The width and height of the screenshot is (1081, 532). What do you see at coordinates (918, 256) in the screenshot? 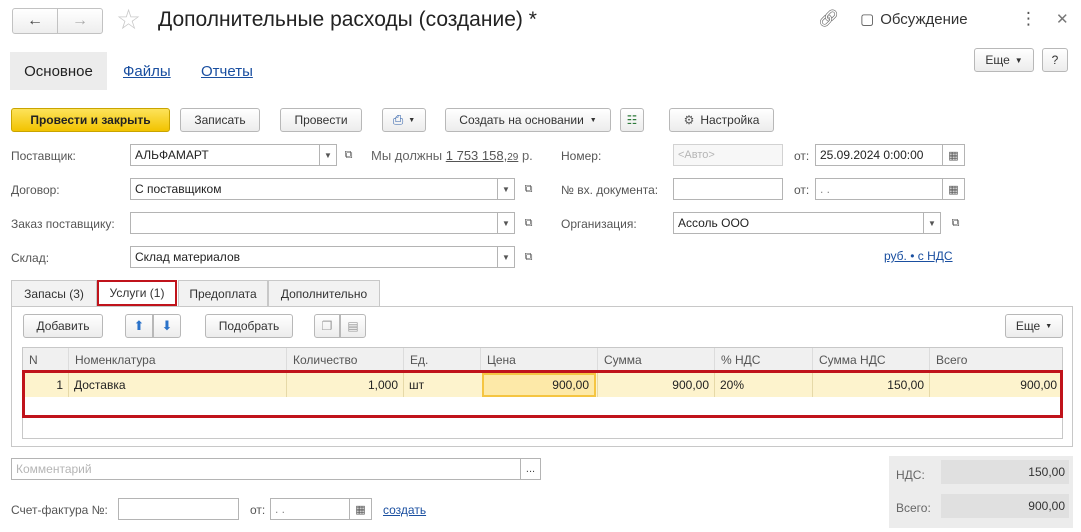
I see `currency-vat-link: руб. • с НДС` at bounding box center [918, 256].